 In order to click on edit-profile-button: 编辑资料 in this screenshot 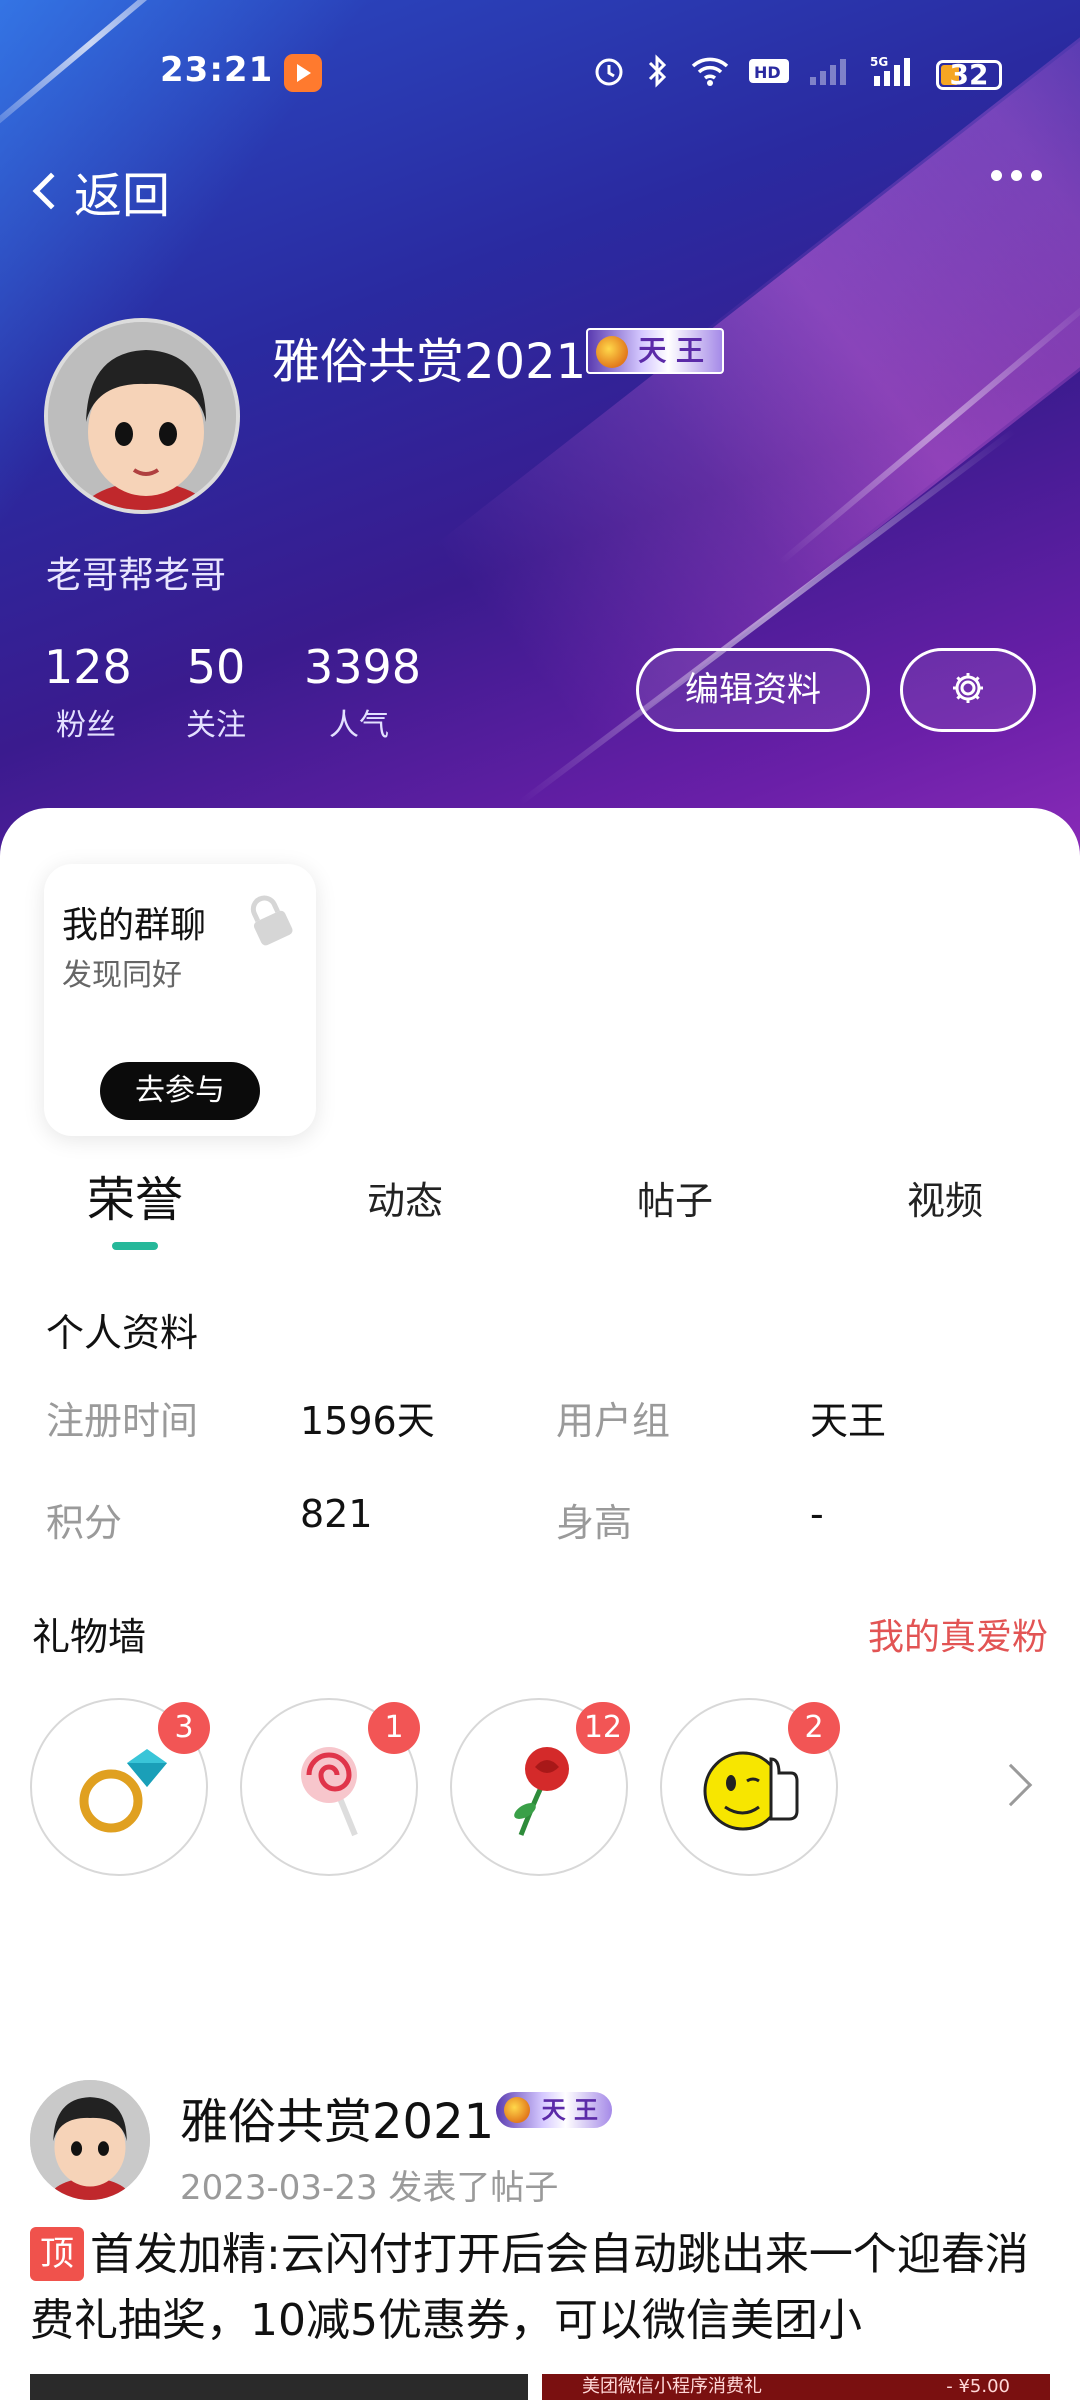, I will do `click(753, 690)`.